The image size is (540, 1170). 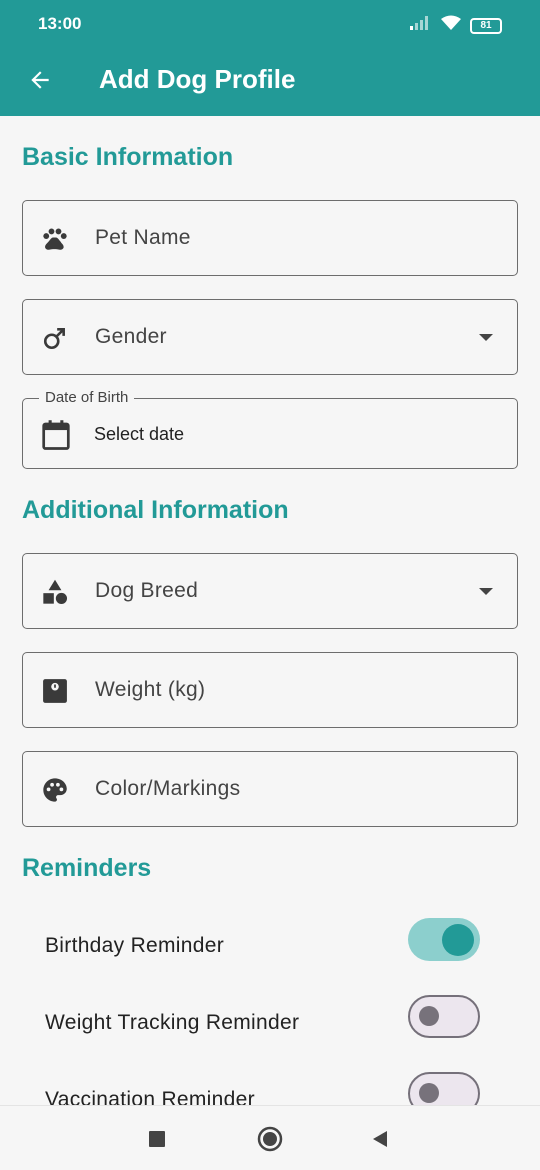 What do you see at coordinates (168, 788) in the screenshot?
I see `color-markings-placeholder: Color/Markings` at bounding box center [168, 788].